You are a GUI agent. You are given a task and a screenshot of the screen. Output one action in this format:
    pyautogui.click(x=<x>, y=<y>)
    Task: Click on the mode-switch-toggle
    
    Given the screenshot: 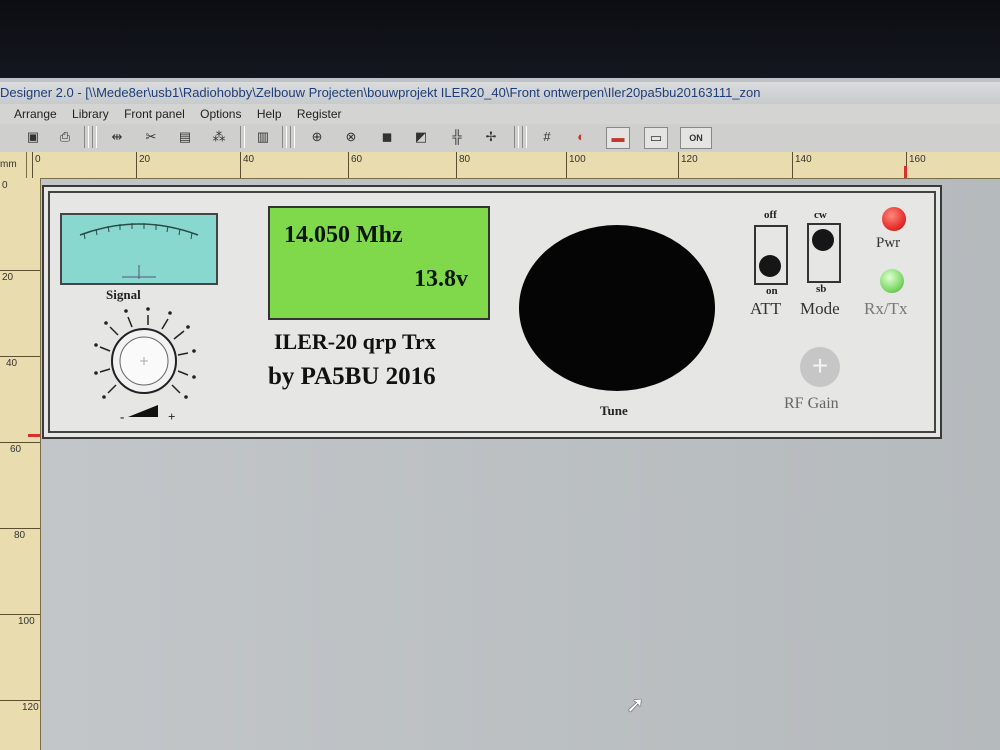 What is the action you would take?
    pyautogui.click(x=823, y=240)
    